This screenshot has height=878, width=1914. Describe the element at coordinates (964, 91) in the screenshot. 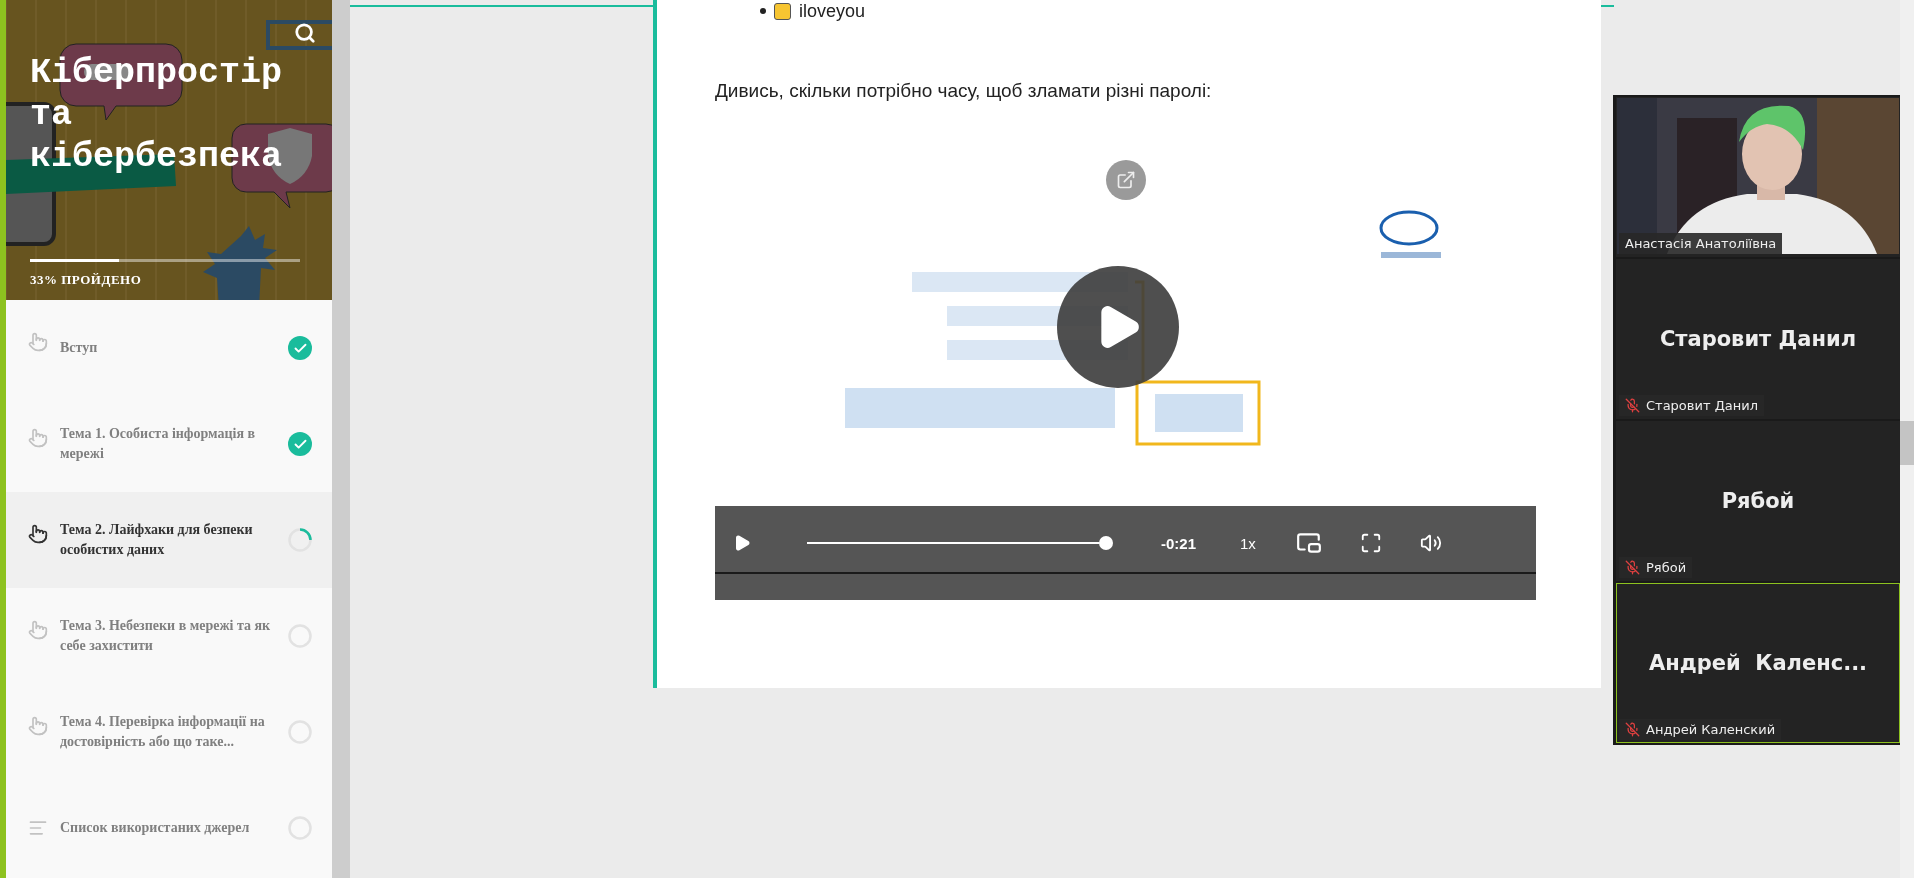

I see `paragraph: Дивись, скільки потрібно часу, щоб зламати різні паролі:` at that location.